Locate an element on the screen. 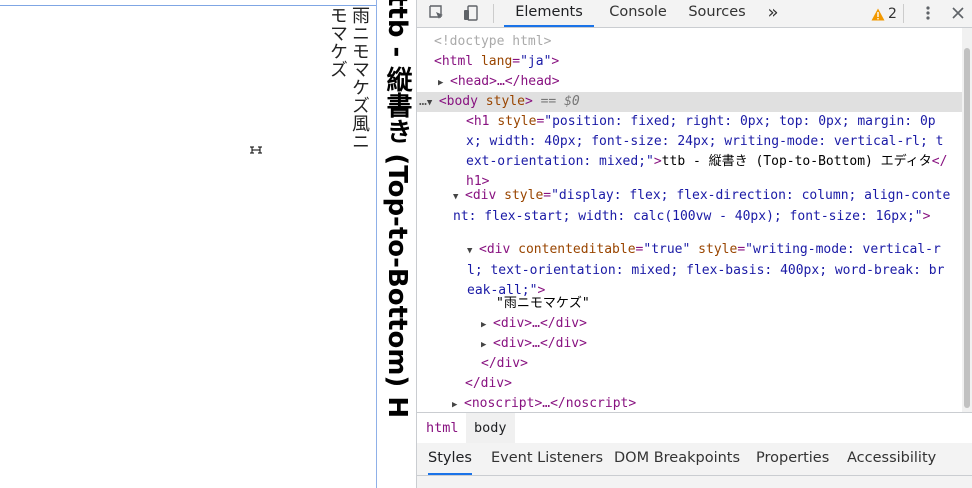 The height and width of the screenshot is (488, 972). element-highlight-right-edge is located at coordinates (376, 244).